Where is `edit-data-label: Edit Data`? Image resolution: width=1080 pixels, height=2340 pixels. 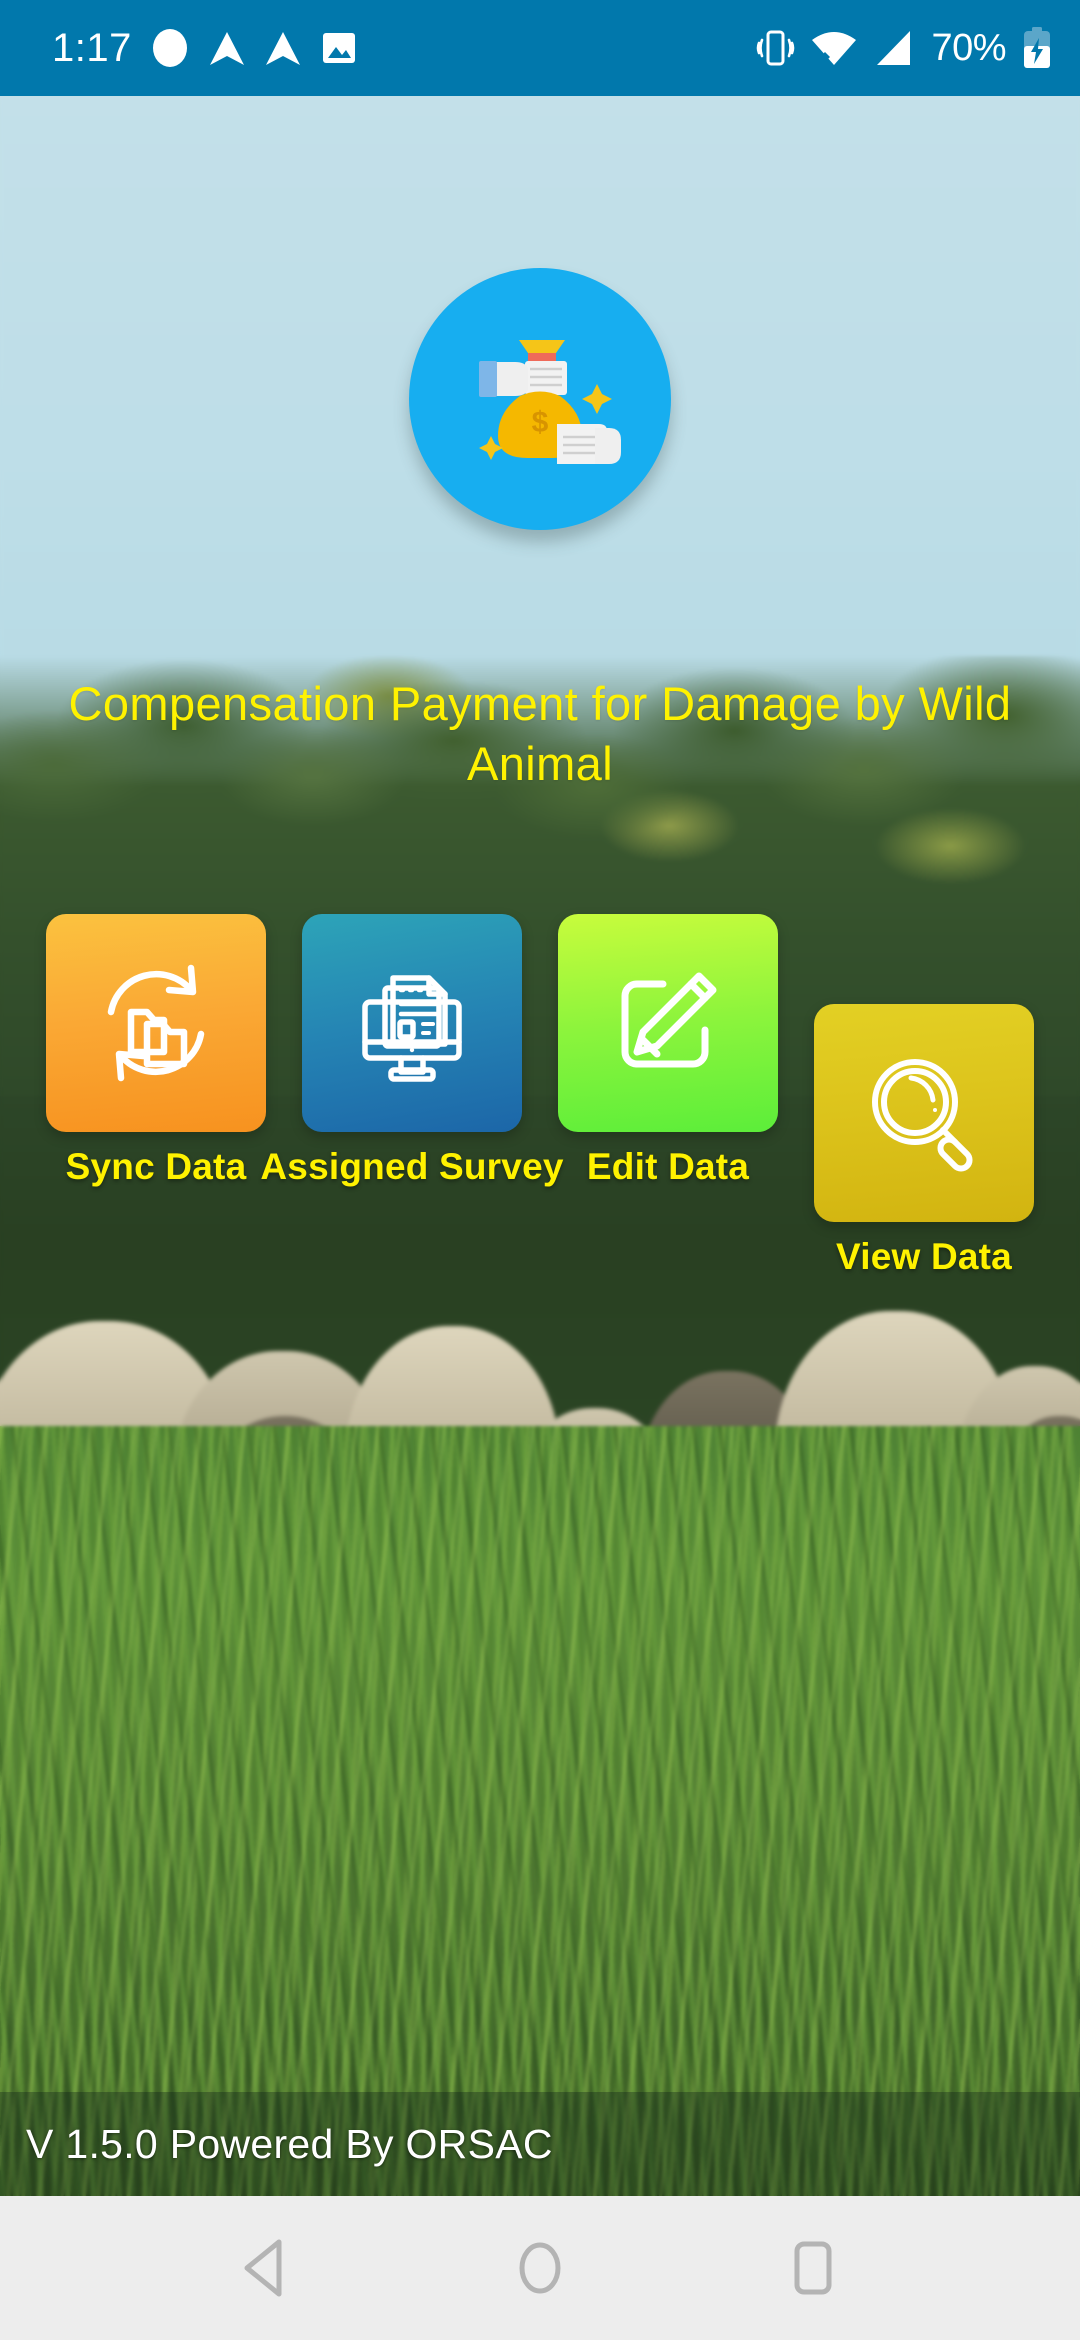
edit-data-label: Edit Data is located at coordinates (668, 1166).